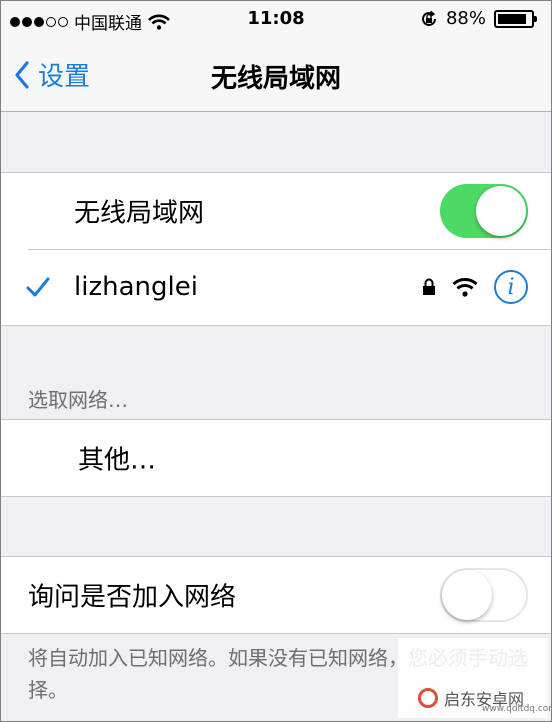 The height and width of the screenshot is (722, 552). Describe the element at coordinates (428, 698) in the screenshot. I see `watermark-logo-icon` at that location.